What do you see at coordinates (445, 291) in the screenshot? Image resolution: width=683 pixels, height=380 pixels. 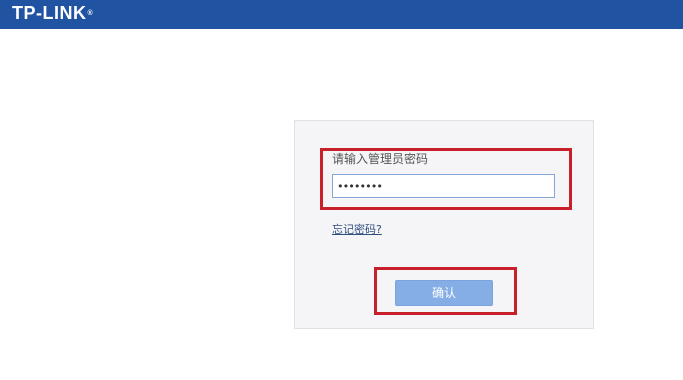 I see `confirm-highlight-box` at bounding box center [445, 291].